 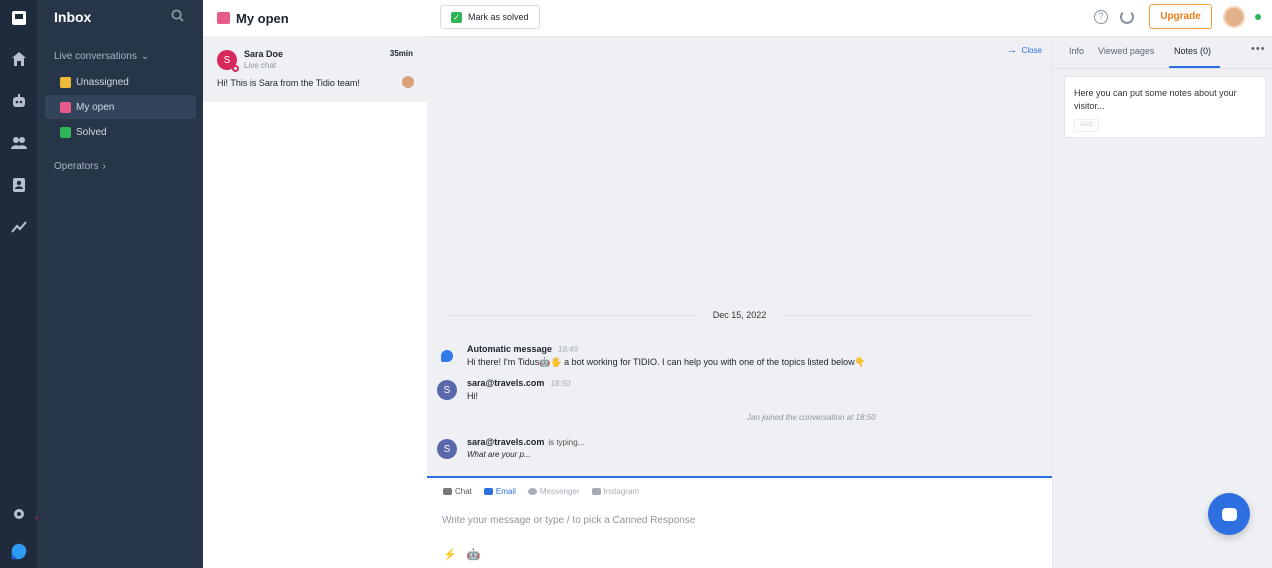 I want to click on channel-email: Email, so click(x=499, y=491).